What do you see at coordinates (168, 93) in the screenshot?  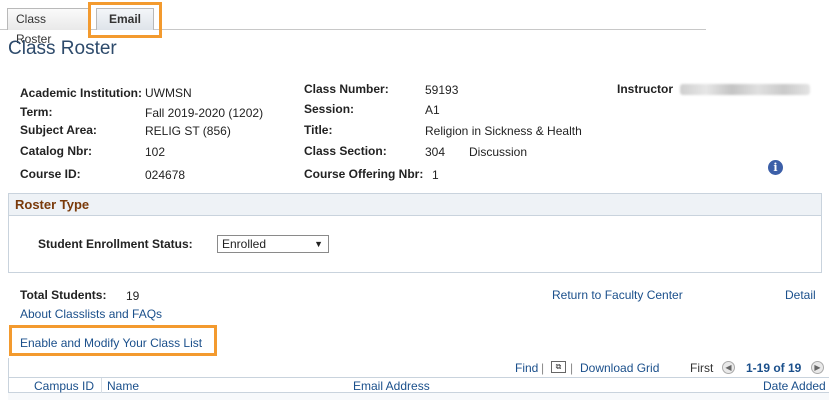 I see `academic-institution-value: UWMSN` at bounding box center [168, 93].